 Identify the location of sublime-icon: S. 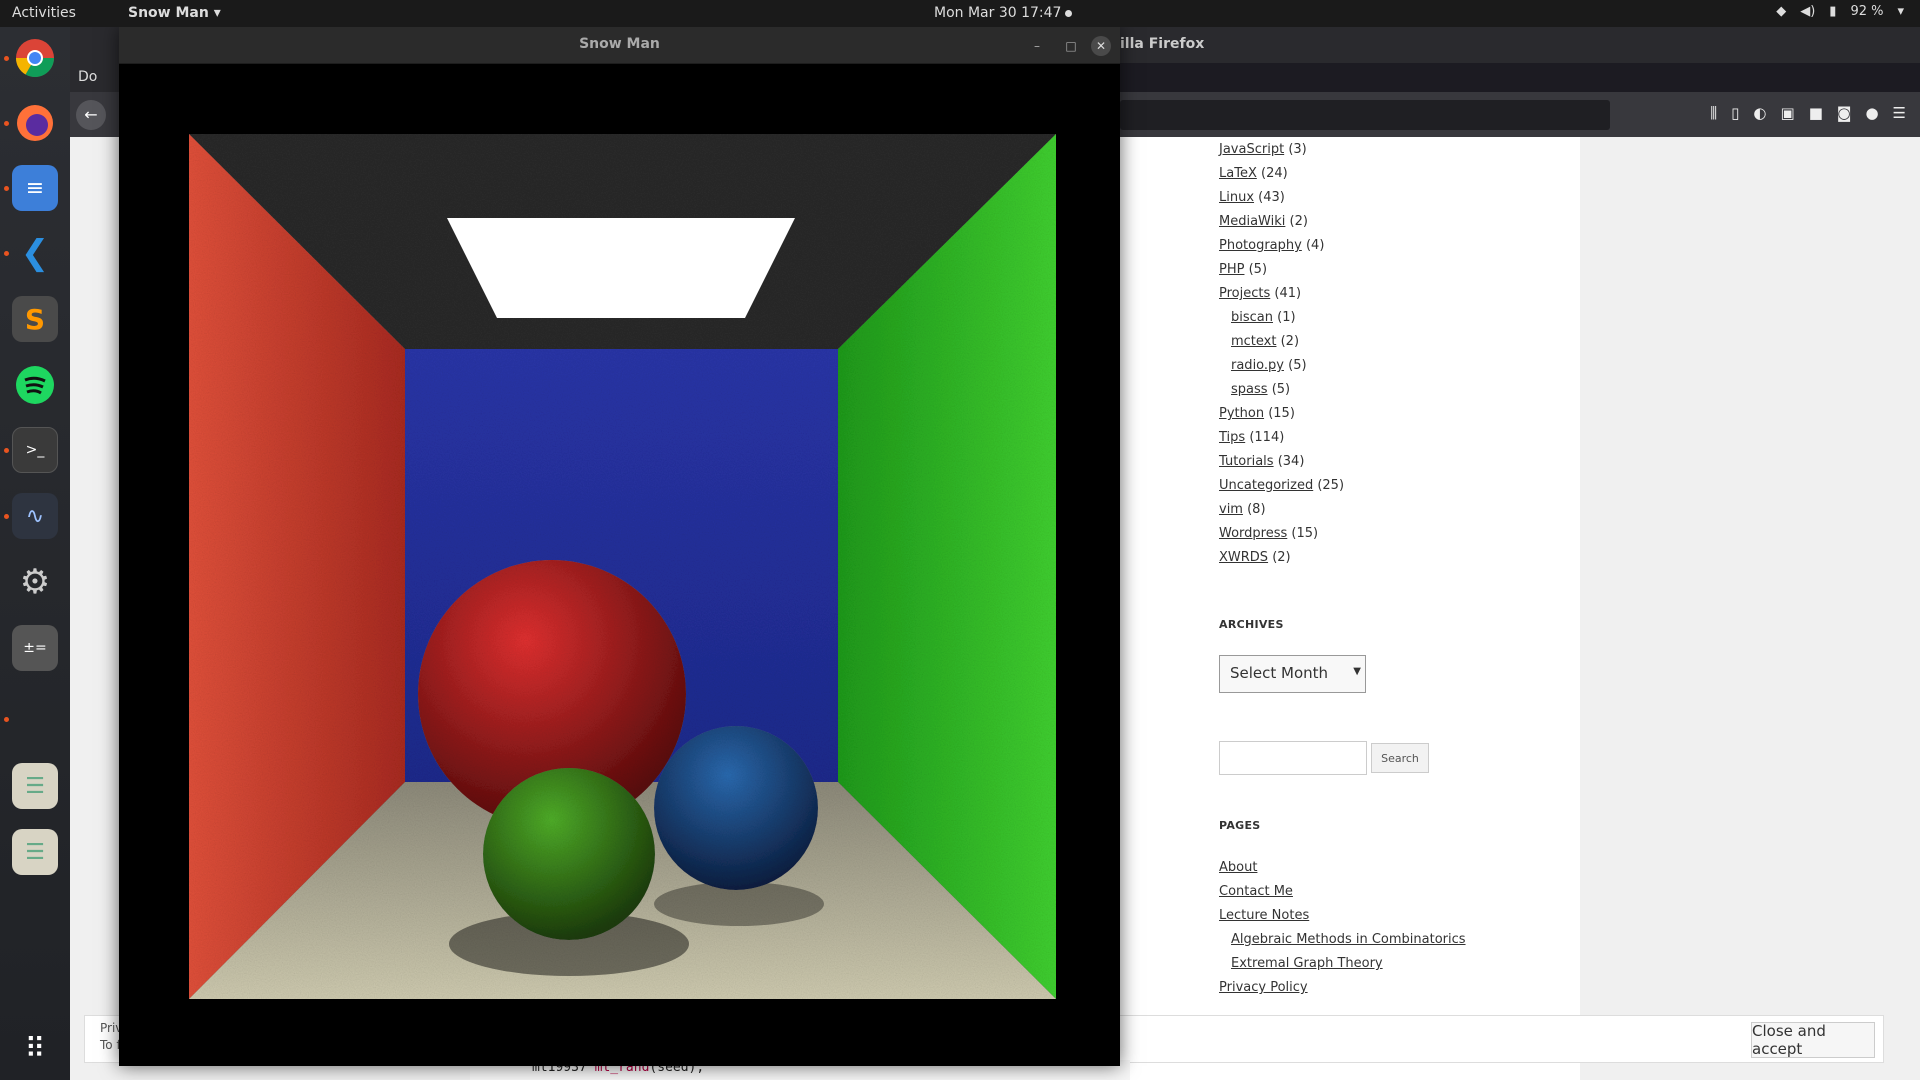
(35, 319).